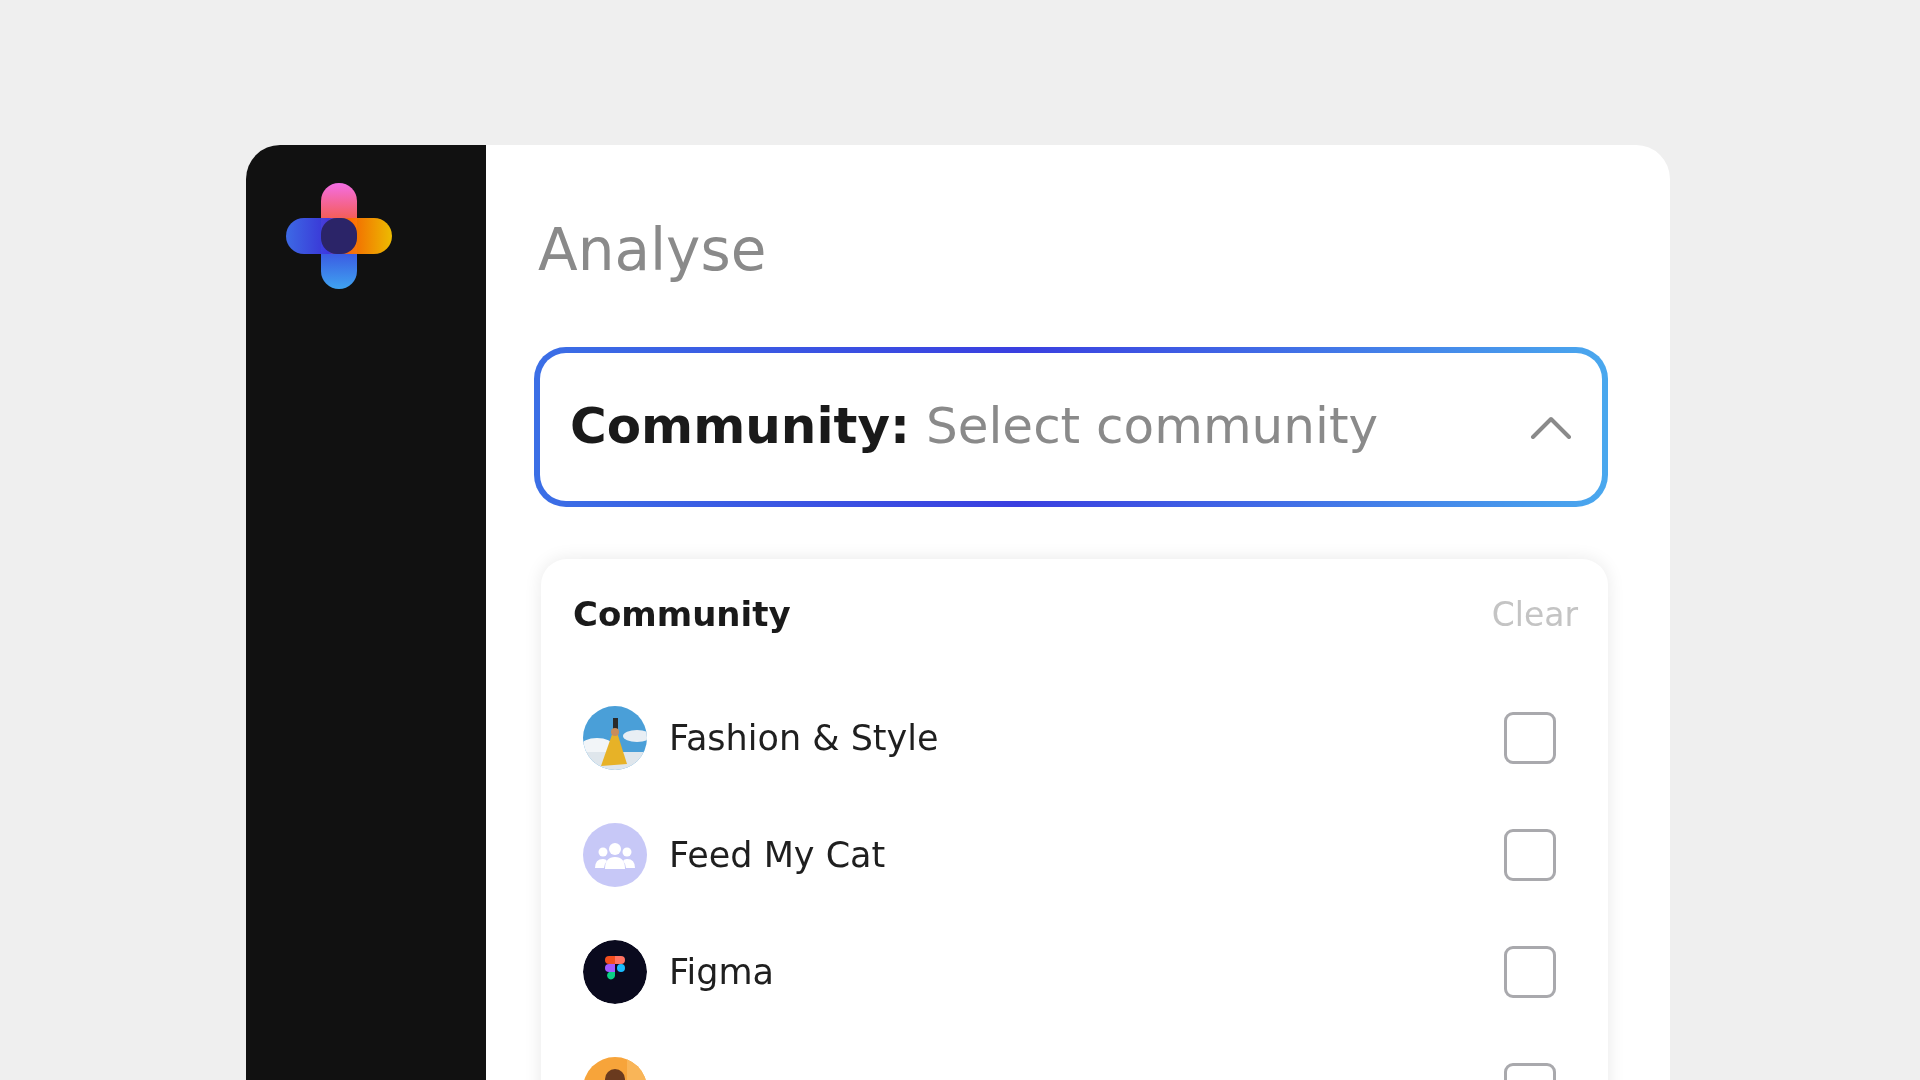  I want to click on list-item: Feed My Cat, so click(1075, 855).